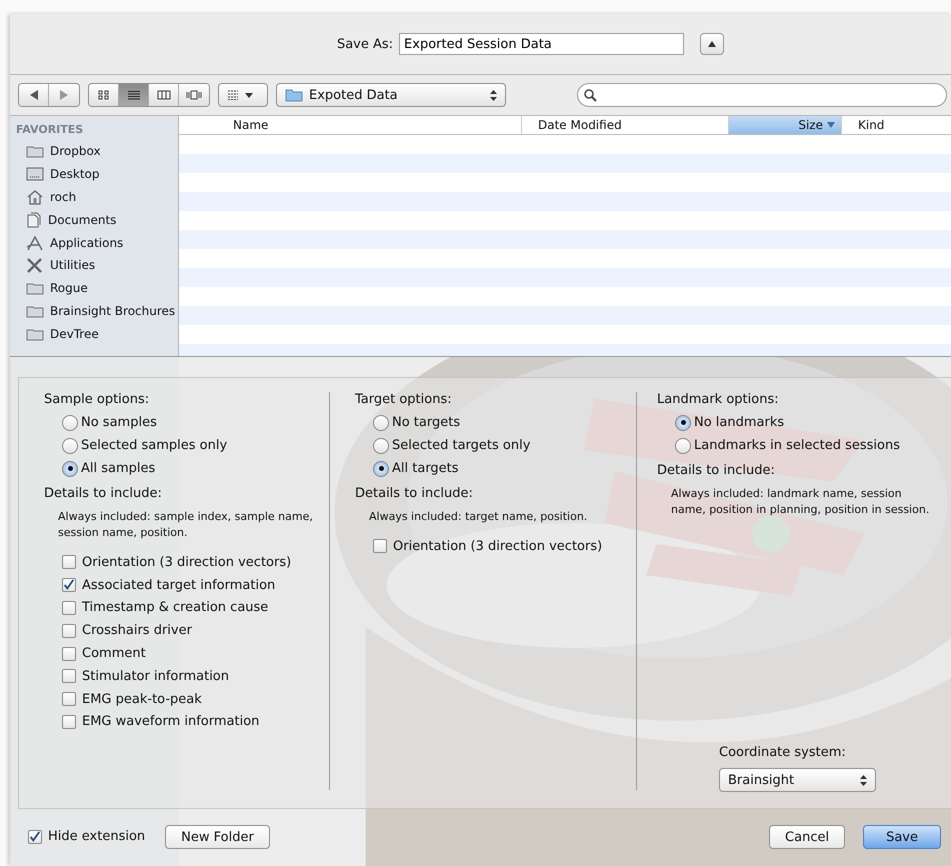 This screenshot has height=866, width=951. What do you see at coordinates (35, 196) in the screenshot?
I see `house-icon` at bounding box center [35, 196].